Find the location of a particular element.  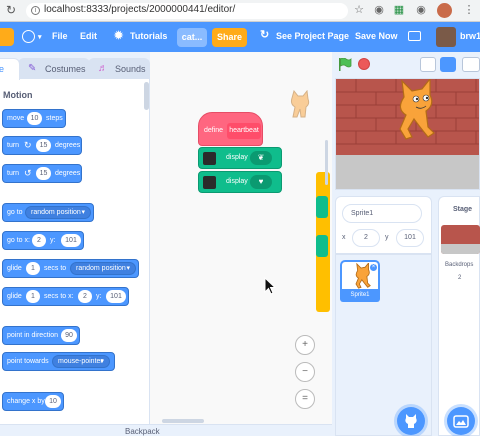

direction-input: 90 is located at coordinates (69, 335).